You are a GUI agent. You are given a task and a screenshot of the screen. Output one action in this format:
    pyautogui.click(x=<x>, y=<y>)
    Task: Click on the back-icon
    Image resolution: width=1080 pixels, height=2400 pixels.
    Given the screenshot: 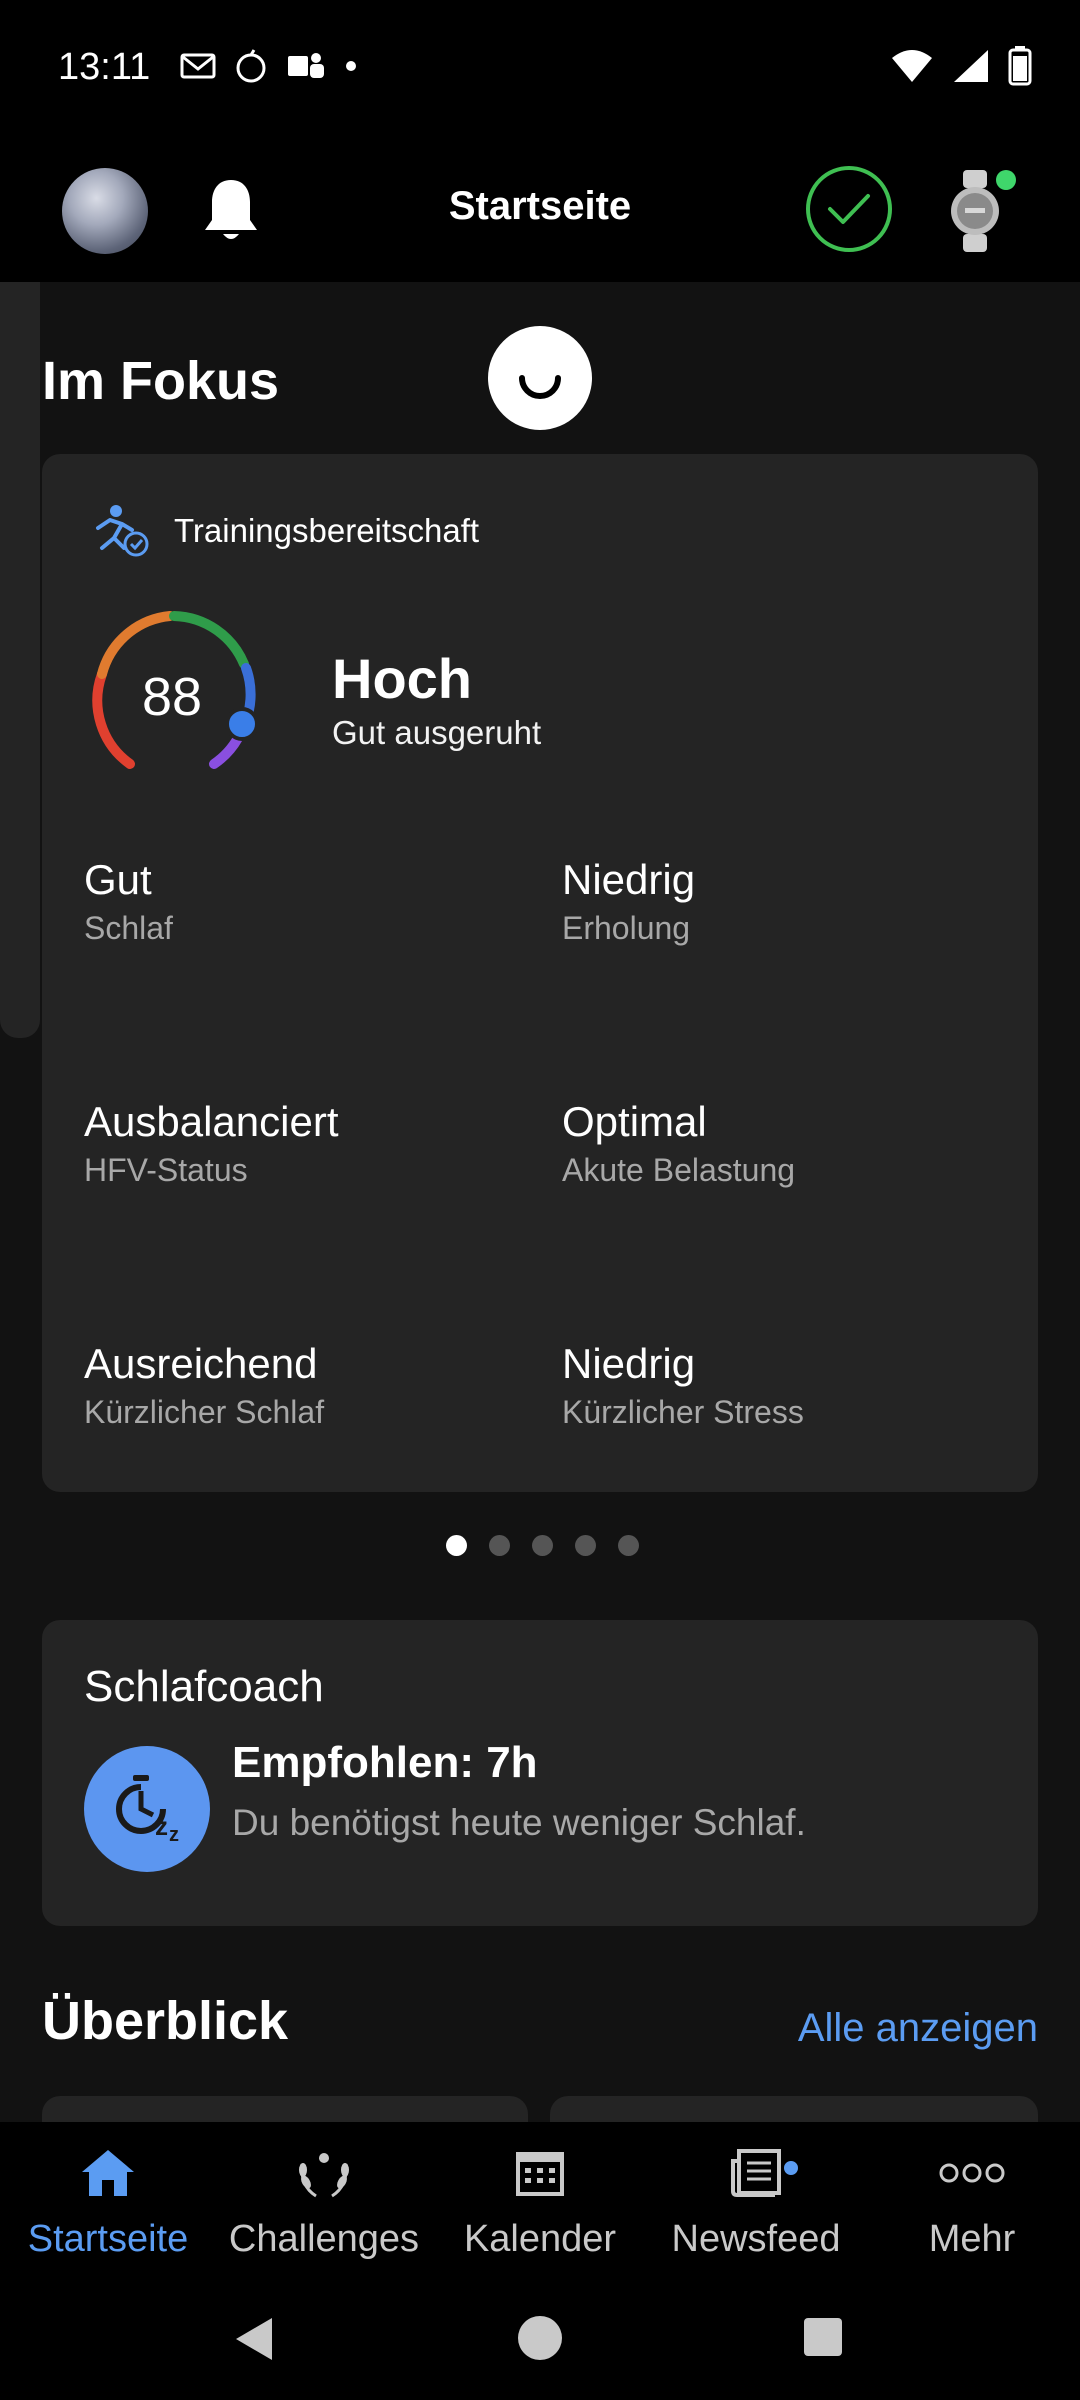 What is the action you would take?
    pyautogui.click(x=254, y=2339)
    